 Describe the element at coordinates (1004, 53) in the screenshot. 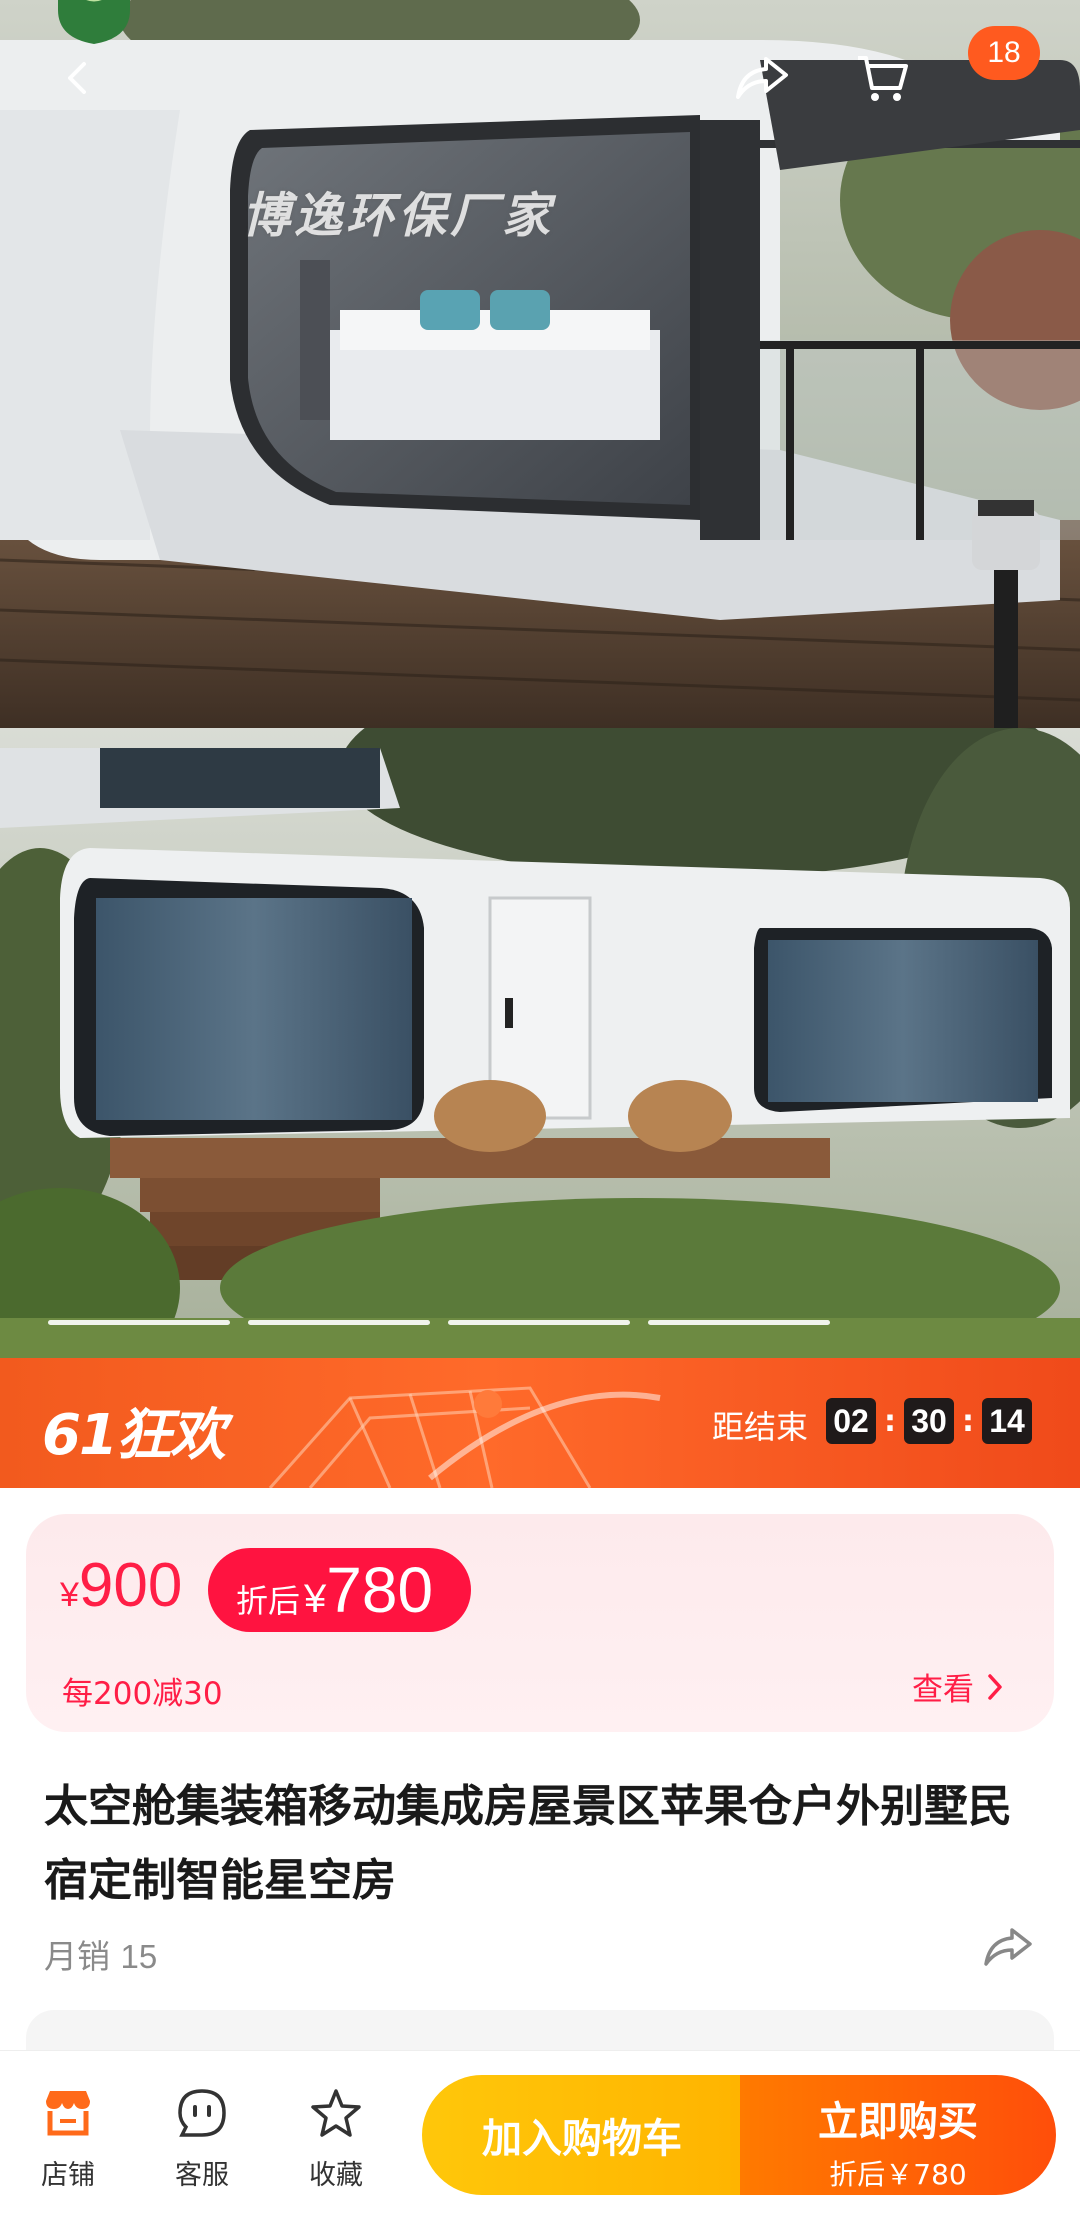

I see `cart-count-badge: 18` at that location.